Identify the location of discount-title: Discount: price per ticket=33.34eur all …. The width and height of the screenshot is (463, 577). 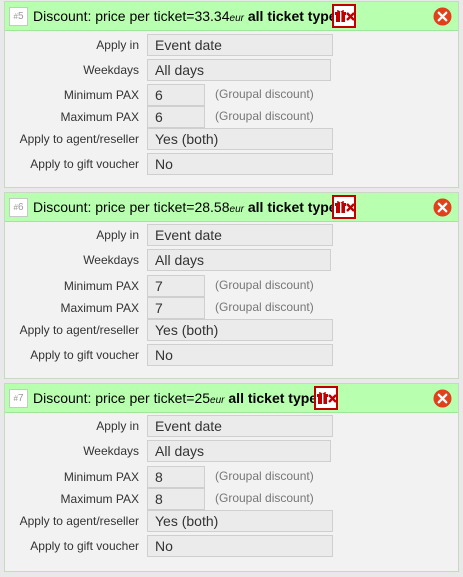
(191, 16).